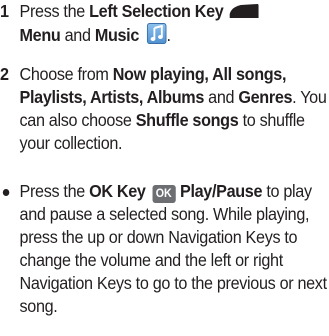  Describe the element at coordinates (168, 35) in the screenshot. I see `text-segment: .` at that location.